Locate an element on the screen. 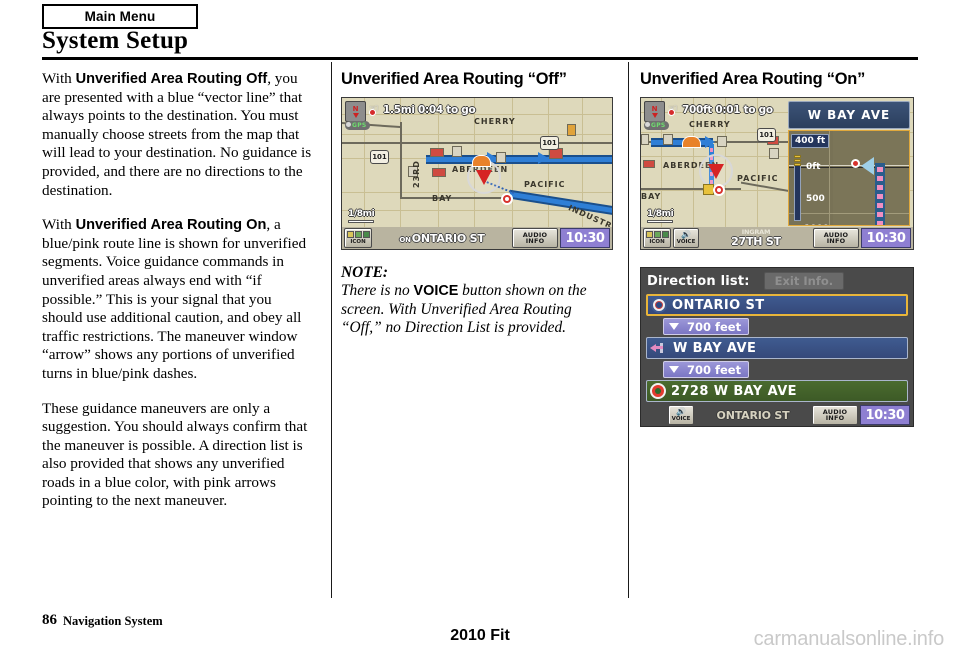 This screenshot has width=960, height=655. maneuver-street-banner: W BAY AVE is located at coordinates (849, 115).